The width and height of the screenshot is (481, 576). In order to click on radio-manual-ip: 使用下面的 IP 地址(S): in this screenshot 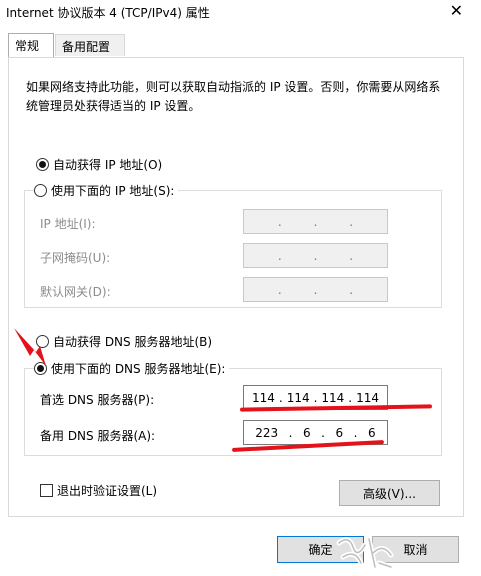, I will do `click(106, 190)`.